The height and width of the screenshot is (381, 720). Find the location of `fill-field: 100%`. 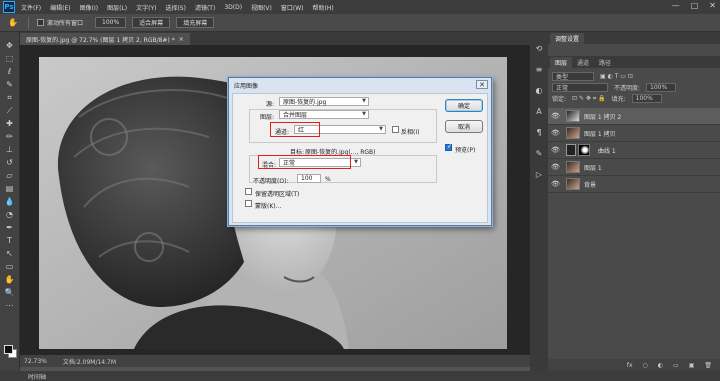

fill-field: 100% is located at coordinates (646, 98).